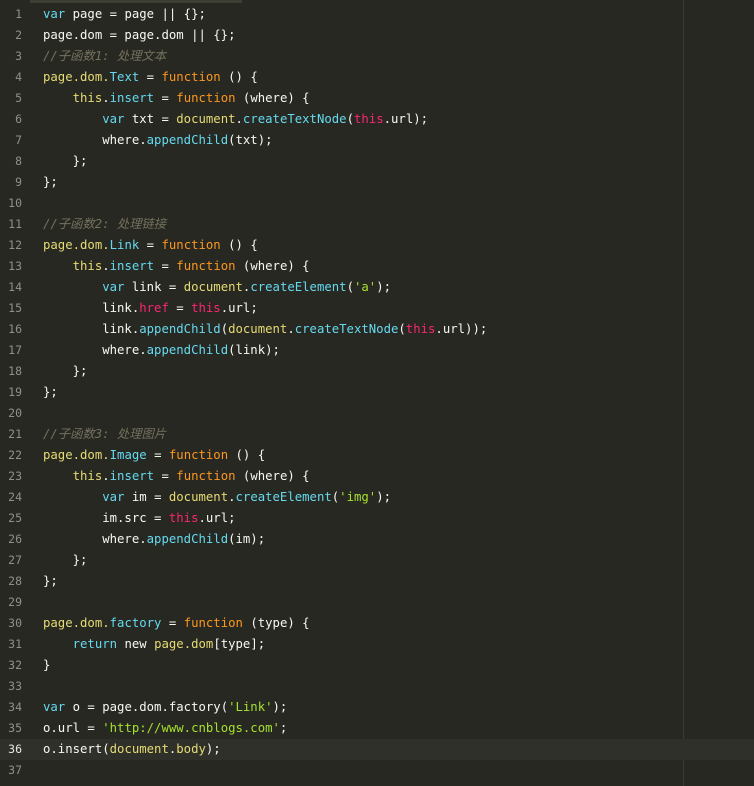 The width and height of the screenshot is (754, 786). Describe the element at coordinates (73, 728) in the screenshot. I see `code-token: o.url =` at that location.